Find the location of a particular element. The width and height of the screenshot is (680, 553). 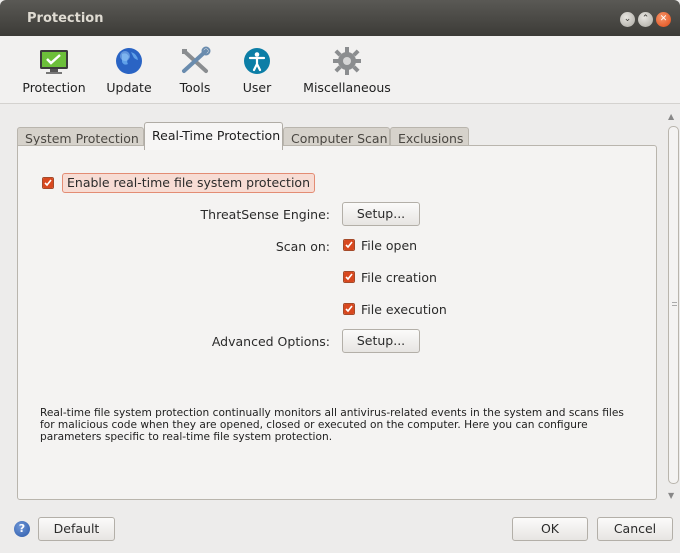

tab-label: Computer Scan is located at coordinates (339, 138).